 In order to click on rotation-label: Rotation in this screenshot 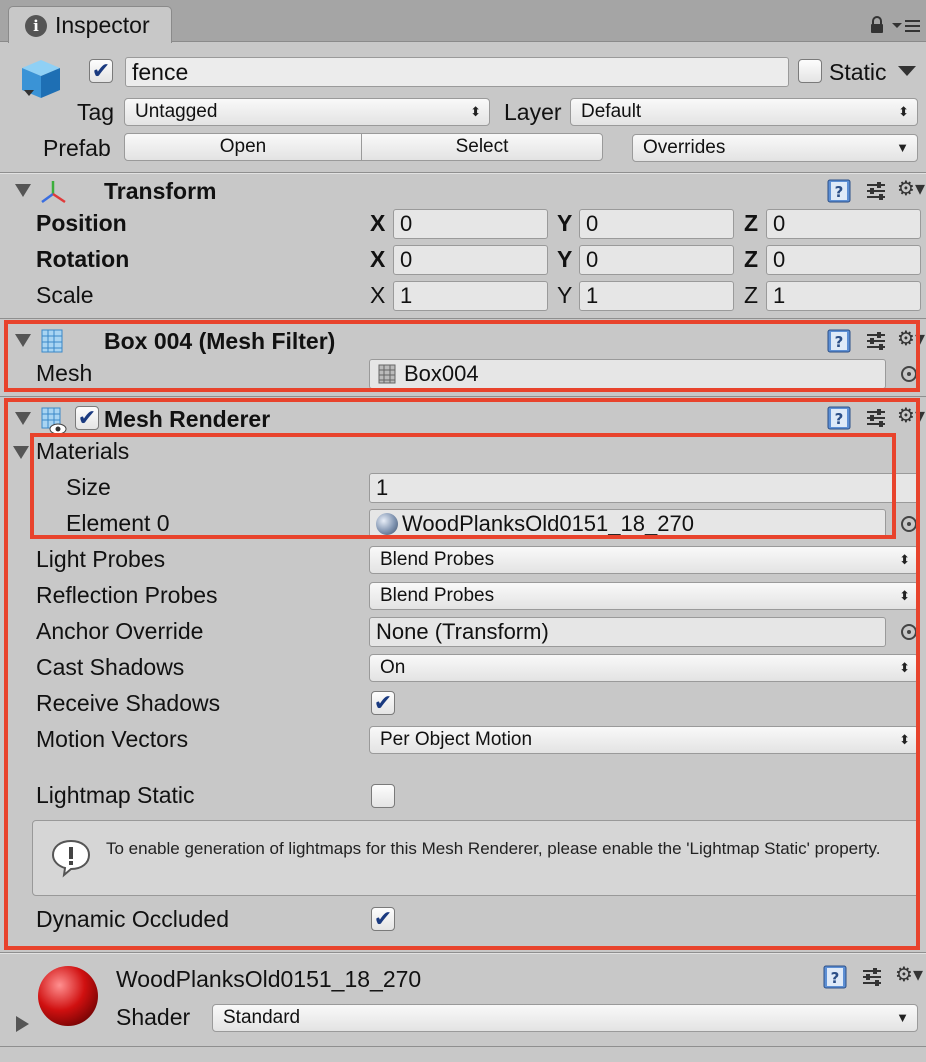, I will do `click(83, 259)`.